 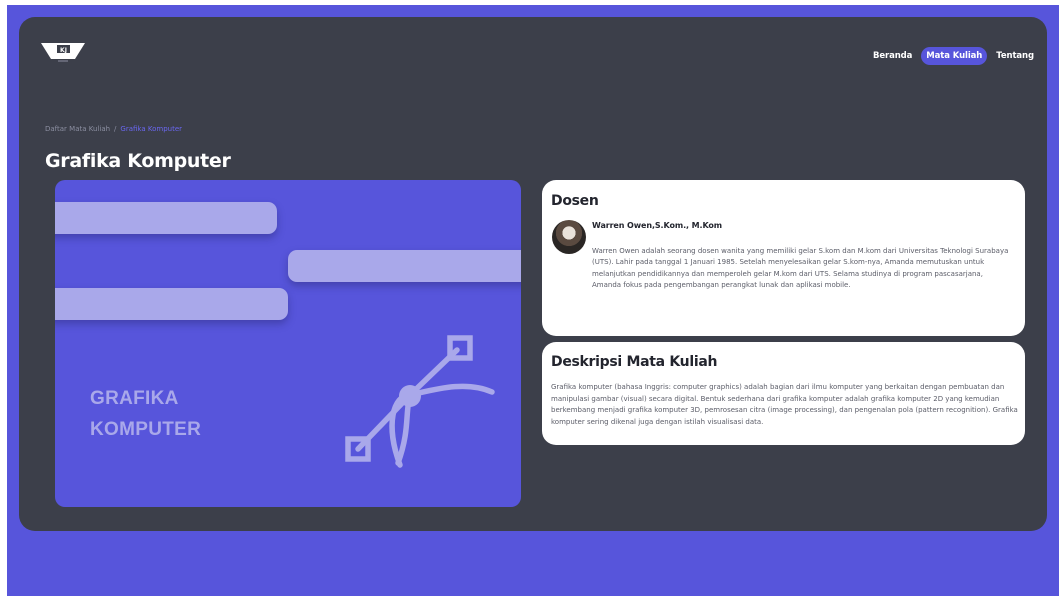 I want to click on bezier-curve-icon, so click(x=420, y=401).